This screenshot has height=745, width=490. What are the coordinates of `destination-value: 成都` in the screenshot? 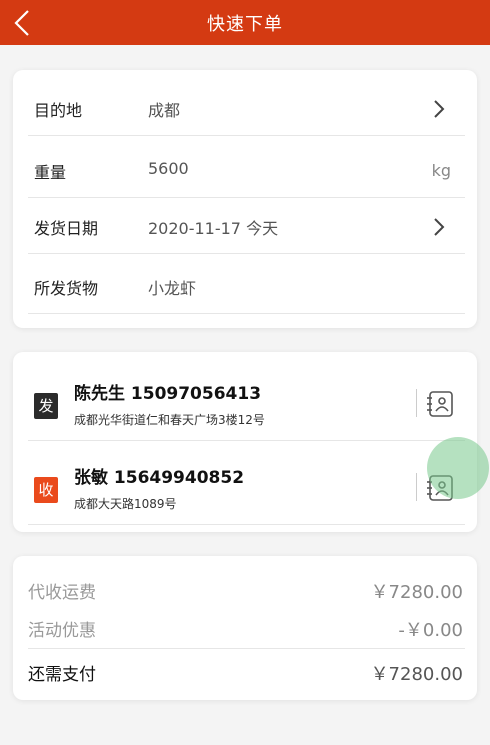 It's located at (164, 110).